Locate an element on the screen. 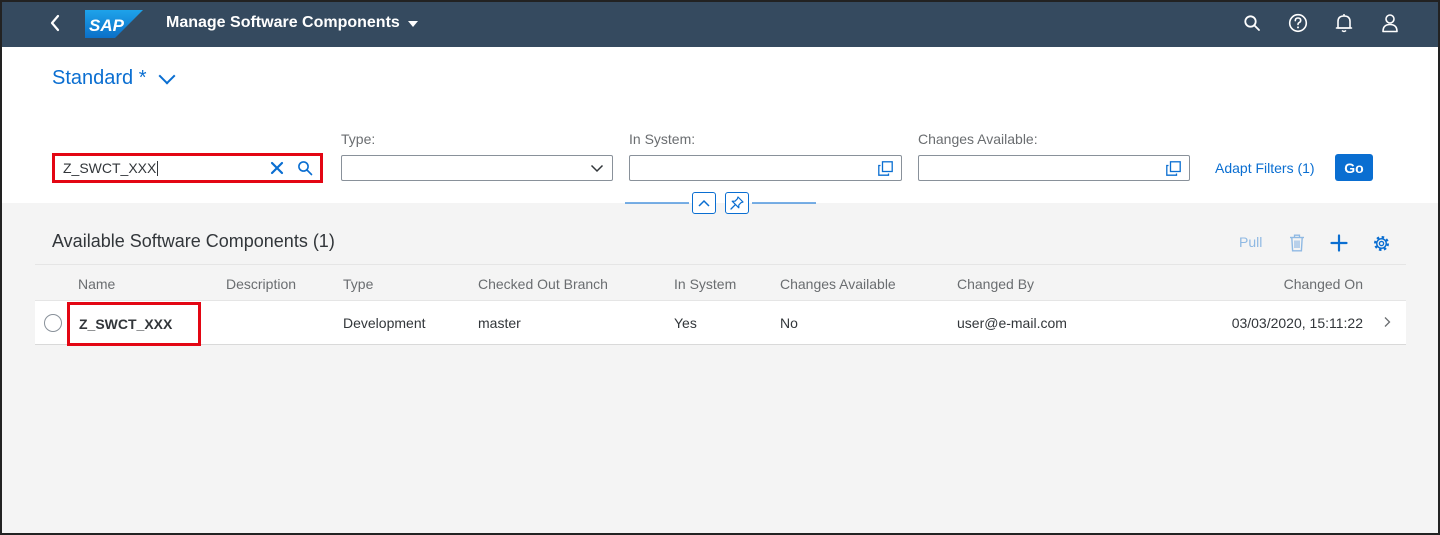 The image size is (1440, 535). help-icon is located at coordinates (1298, 23).